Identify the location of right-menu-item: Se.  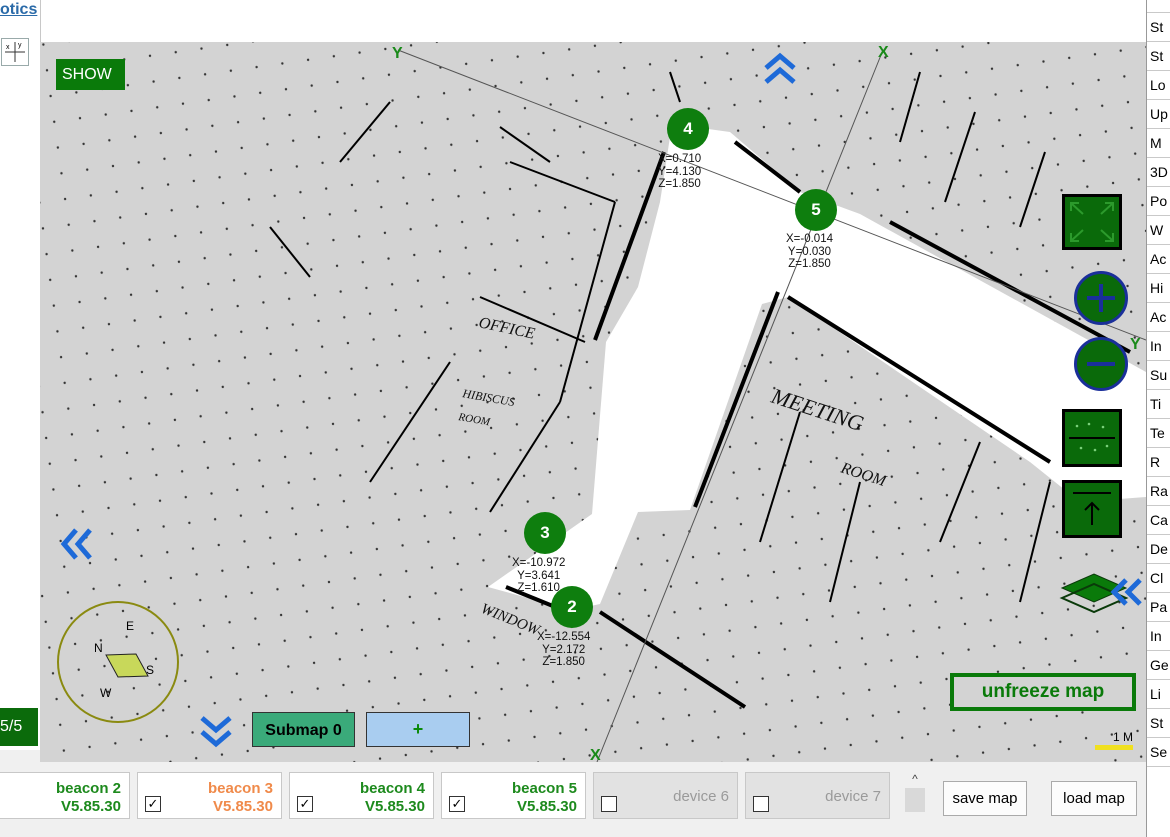
(1158, 752).